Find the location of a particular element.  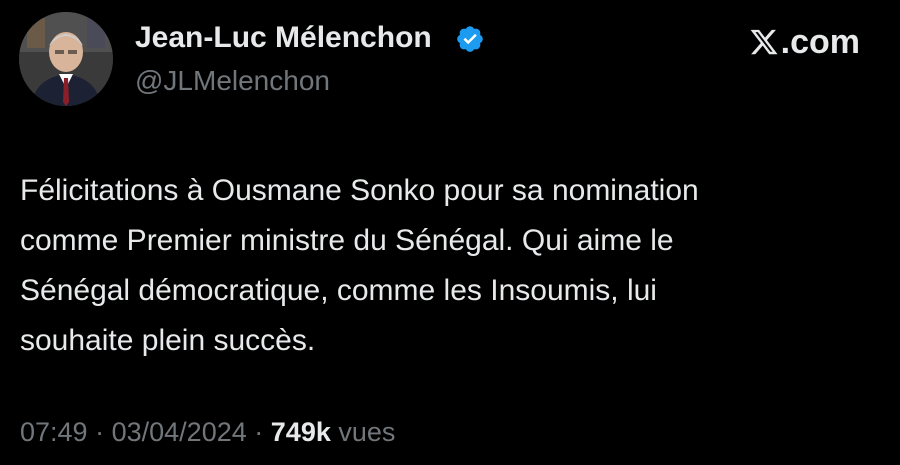

author-name: Jean-Luc Mélenchon is located at coordinates (283, 38).